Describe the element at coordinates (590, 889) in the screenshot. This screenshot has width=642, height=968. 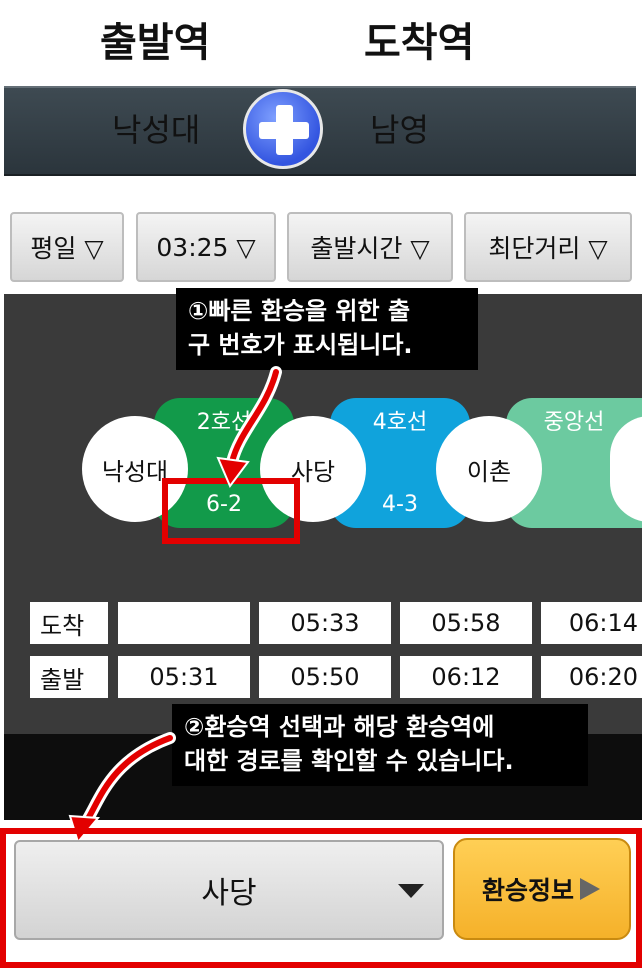
I see `play-arrow-icon` at that location.